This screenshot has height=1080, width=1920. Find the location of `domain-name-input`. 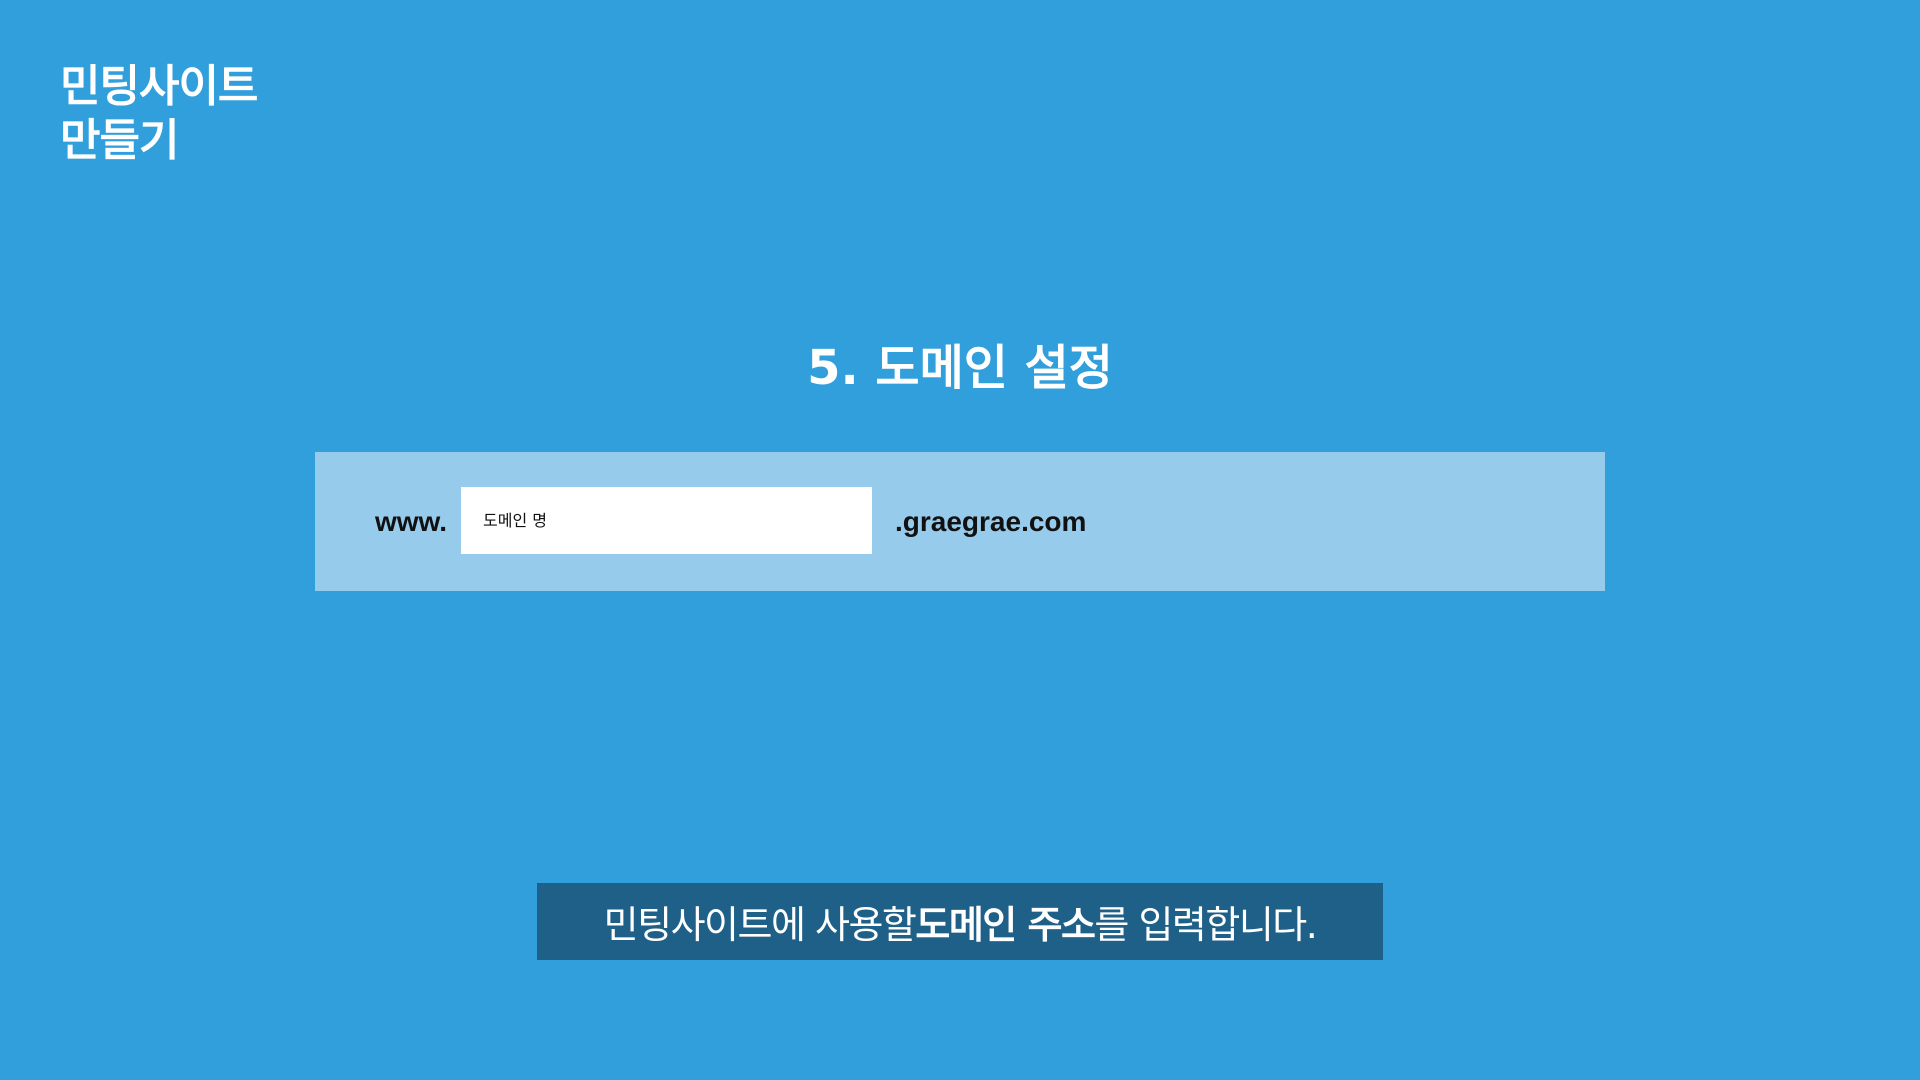

domain-name-input is located at coordinates (666, 520).